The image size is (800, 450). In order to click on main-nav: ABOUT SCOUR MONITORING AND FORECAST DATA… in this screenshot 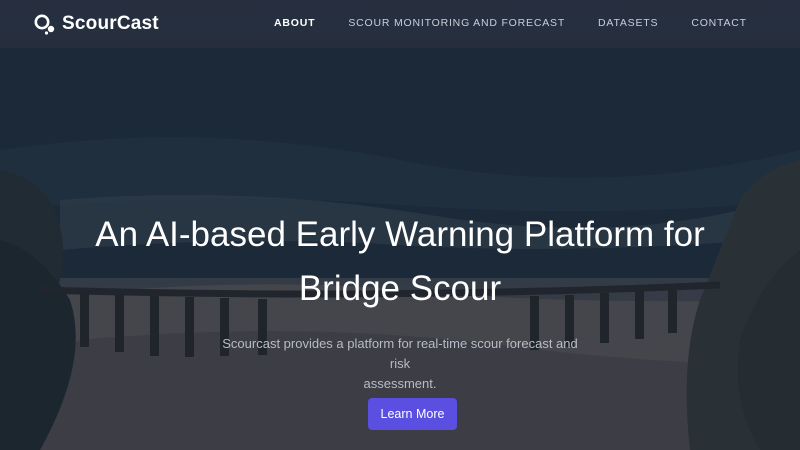, I will do `click(510, 23)`.